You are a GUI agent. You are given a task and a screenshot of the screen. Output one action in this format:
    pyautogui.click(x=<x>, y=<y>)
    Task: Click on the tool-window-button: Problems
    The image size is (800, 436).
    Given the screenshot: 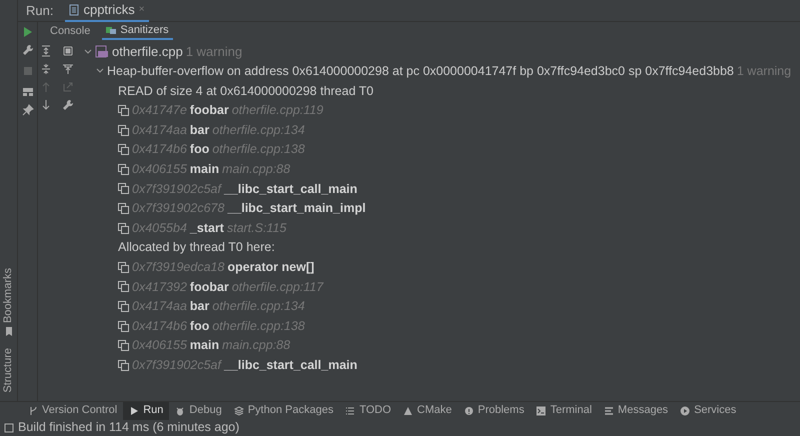 What is the action you would take?
    pyautogui.click(x=494, y=411)
    